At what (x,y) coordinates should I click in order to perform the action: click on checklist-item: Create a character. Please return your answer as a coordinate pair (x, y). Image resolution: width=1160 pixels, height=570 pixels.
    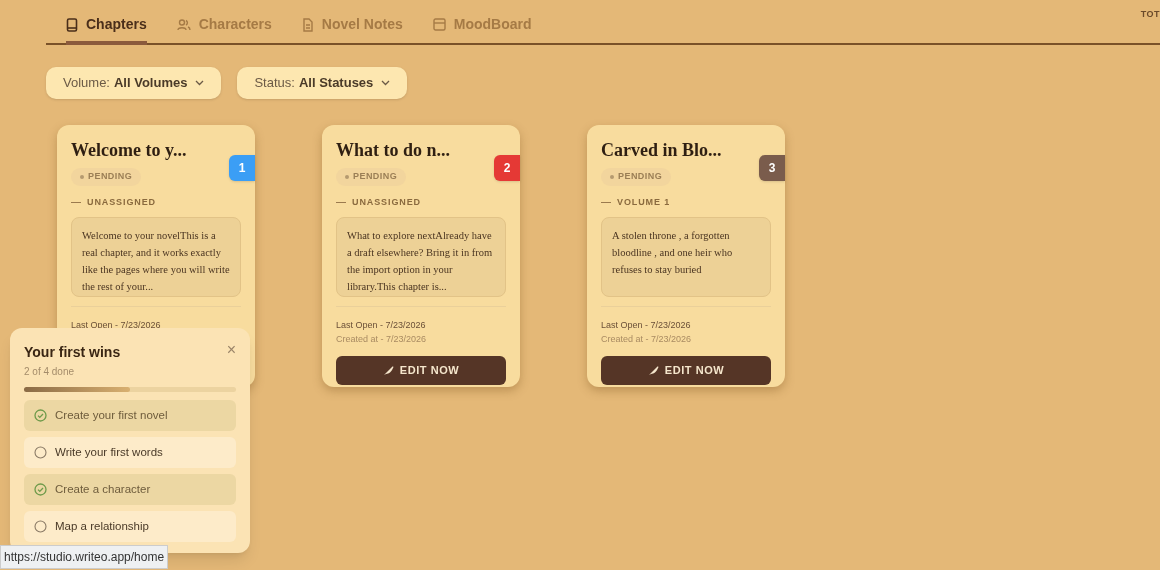
    Looking at the image, I should click on (130, 489).